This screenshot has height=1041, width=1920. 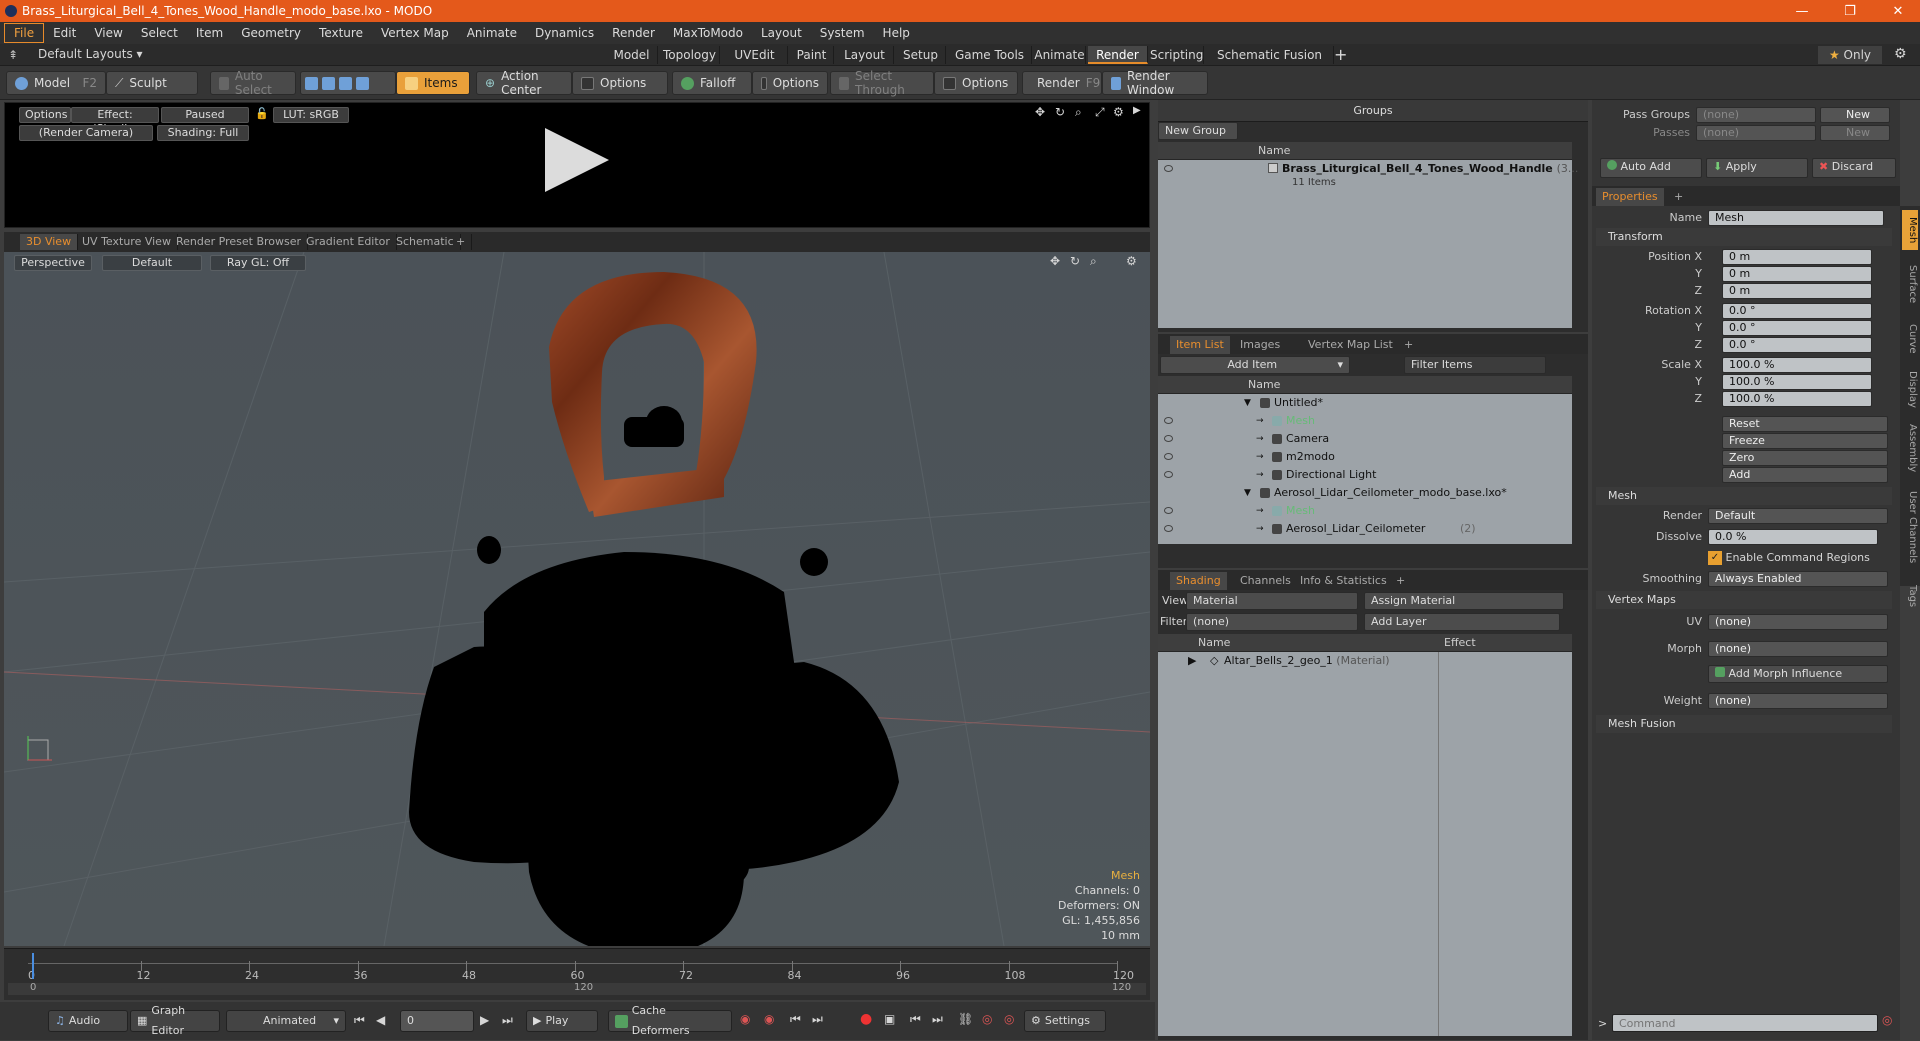 I want to click on shading-tab-info-statistics: Info & Statistics, so click(x=1343, y=581).